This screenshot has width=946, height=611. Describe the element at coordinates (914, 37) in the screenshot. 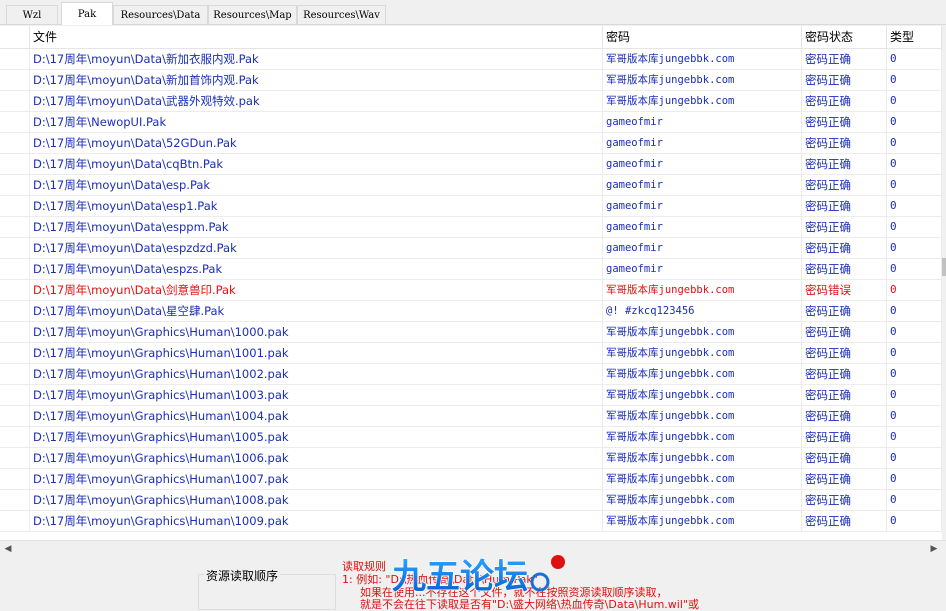

I see `header-type: 类型` at that location.